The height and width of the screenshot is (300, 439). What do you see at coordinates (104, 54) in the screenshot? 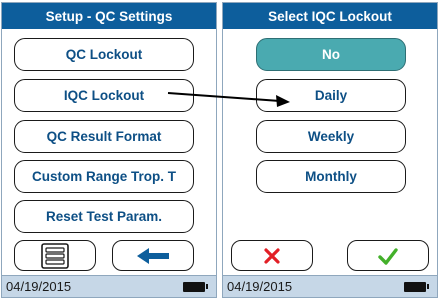
I see `qc-lockout-button: QC Lockout` at bounding box center [104, 54].